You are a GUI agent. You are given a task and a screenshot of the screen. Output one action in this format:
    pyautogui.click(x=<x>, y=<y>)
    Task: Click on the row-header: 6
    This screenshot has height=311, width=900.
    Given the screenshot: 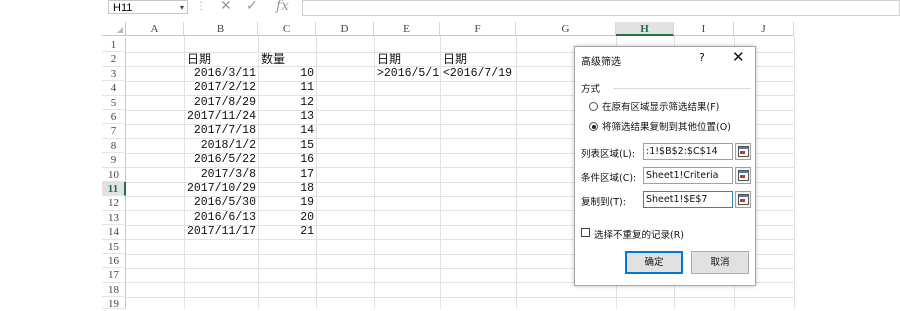 What is the action you would take?
    pyautogui.click(x=114, y=117)
    